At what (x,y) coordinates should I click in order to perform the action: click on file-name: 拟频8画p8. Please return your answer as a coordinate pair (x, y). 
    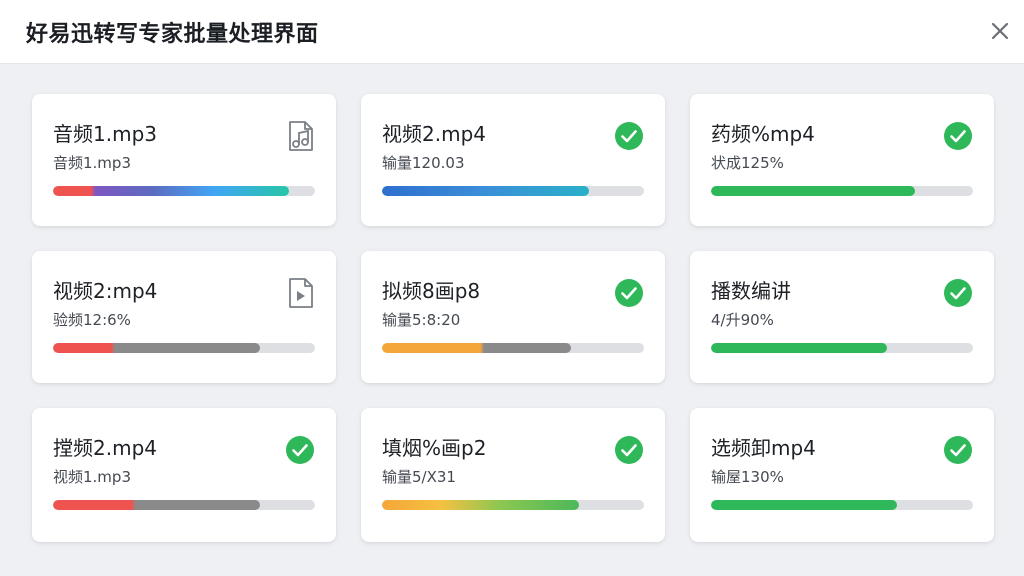
    Looking at the image, I should click on (431, 291).